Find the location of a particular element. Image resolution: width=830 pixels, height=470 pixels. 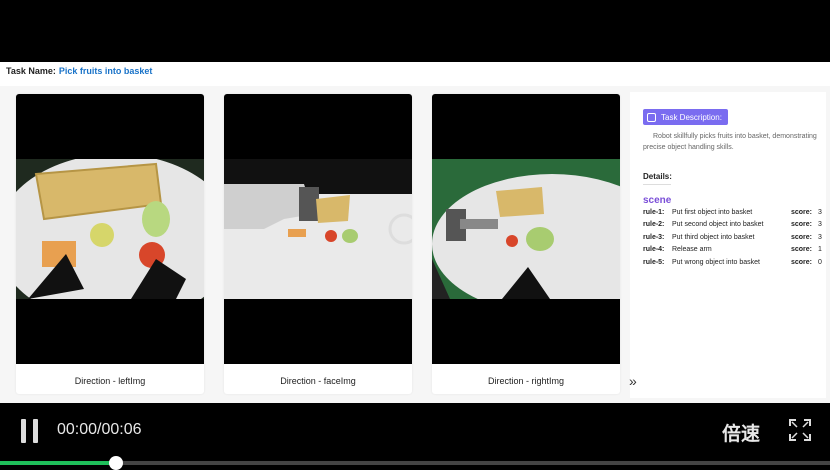

rule-text: Put second object into basket is located at coordinates (718, 225).